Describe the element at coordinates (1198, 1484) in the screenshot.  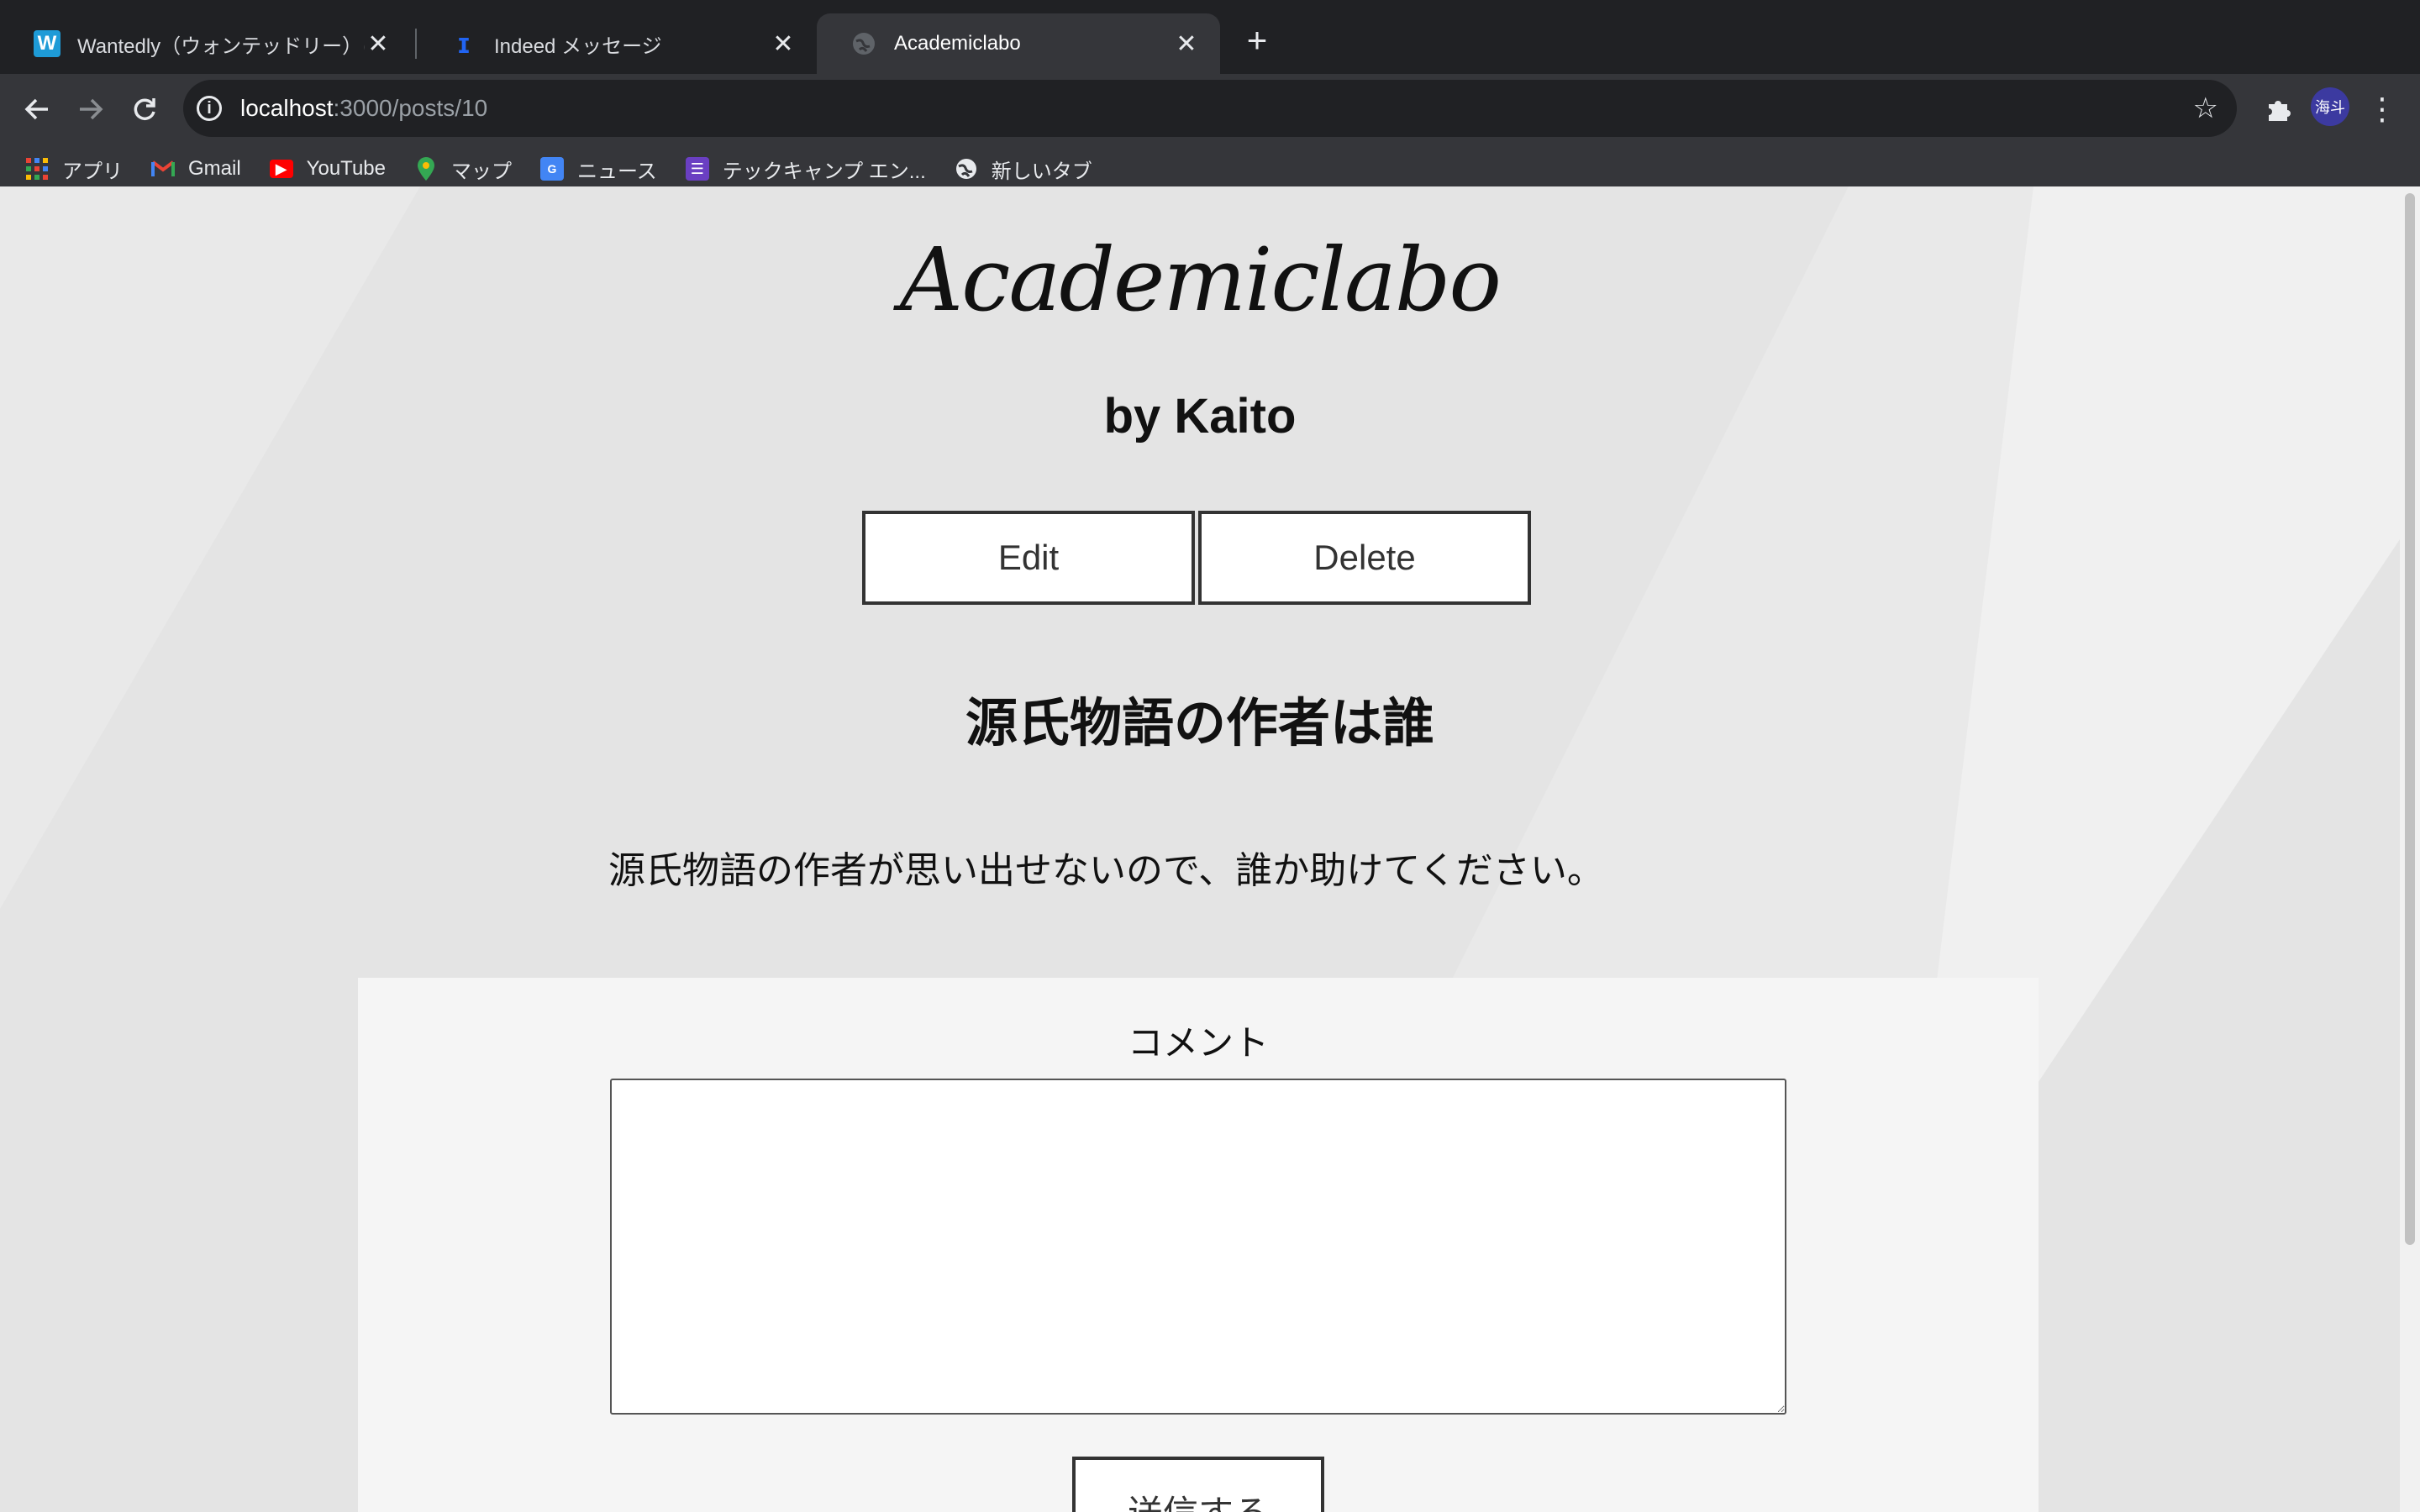
I see `submit-button: 送信する` at that location.